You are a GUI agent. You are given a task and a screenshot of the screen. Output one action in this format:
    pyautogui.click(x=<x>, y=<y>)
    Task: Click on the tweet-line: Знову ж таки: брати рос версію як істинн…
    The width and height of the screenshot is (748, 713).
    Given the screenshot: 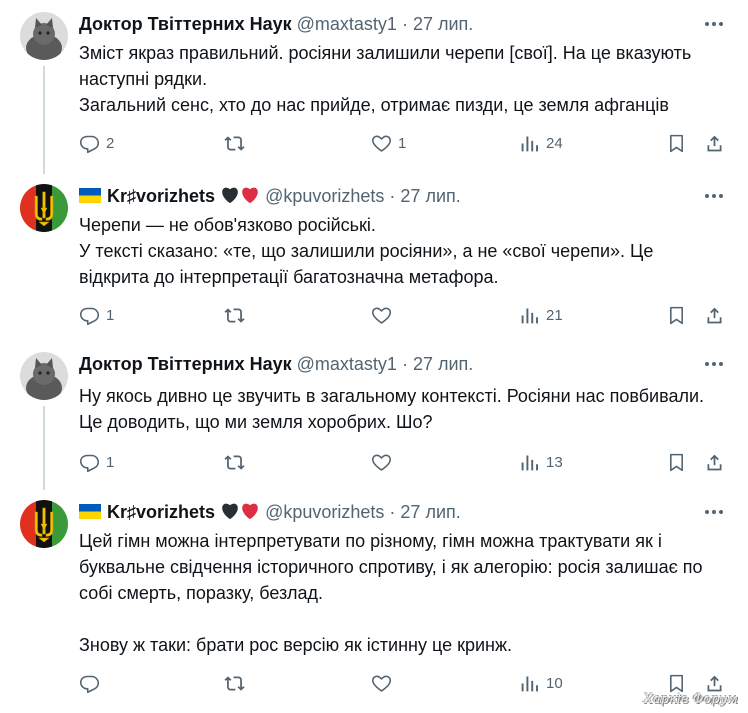 What is the action you would take?
    pyautogui.click(x=296, y=645)
    